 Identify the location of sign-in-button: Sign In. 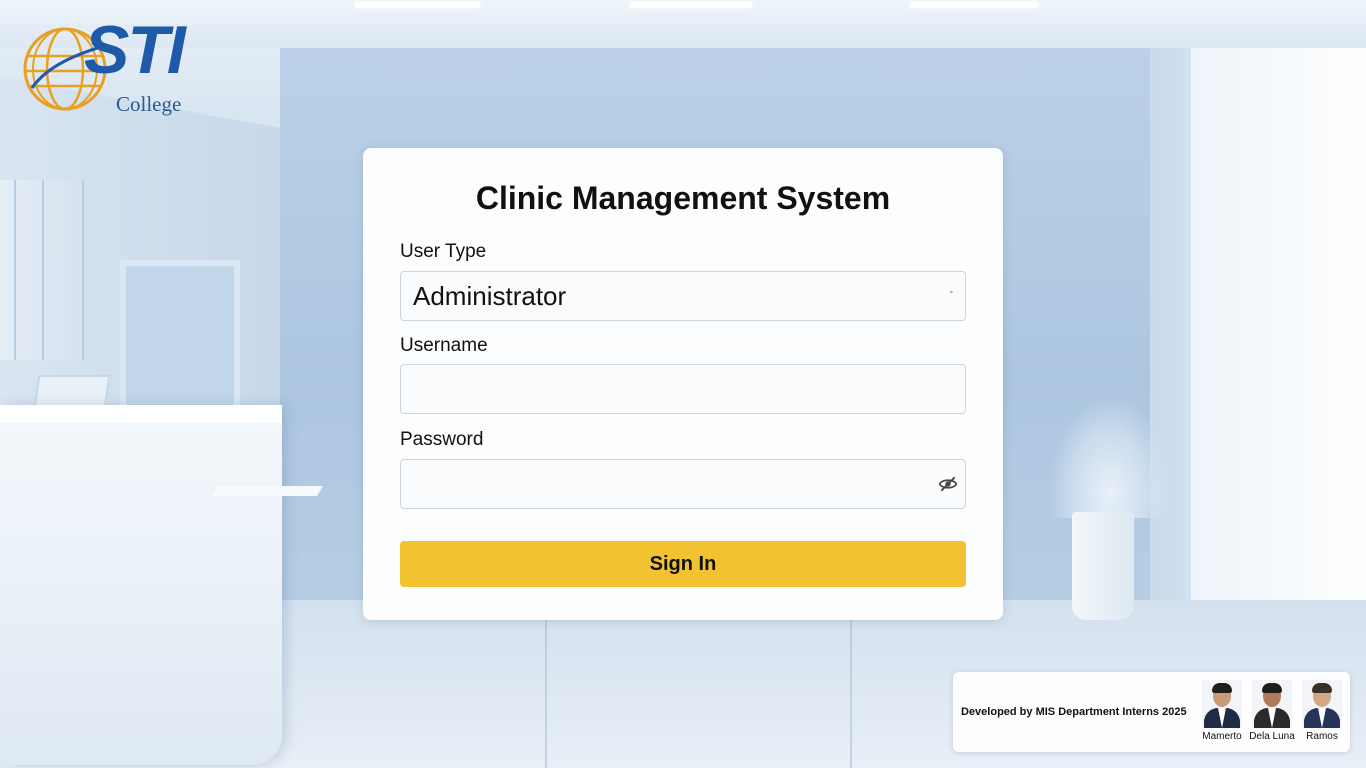
(683, 564).